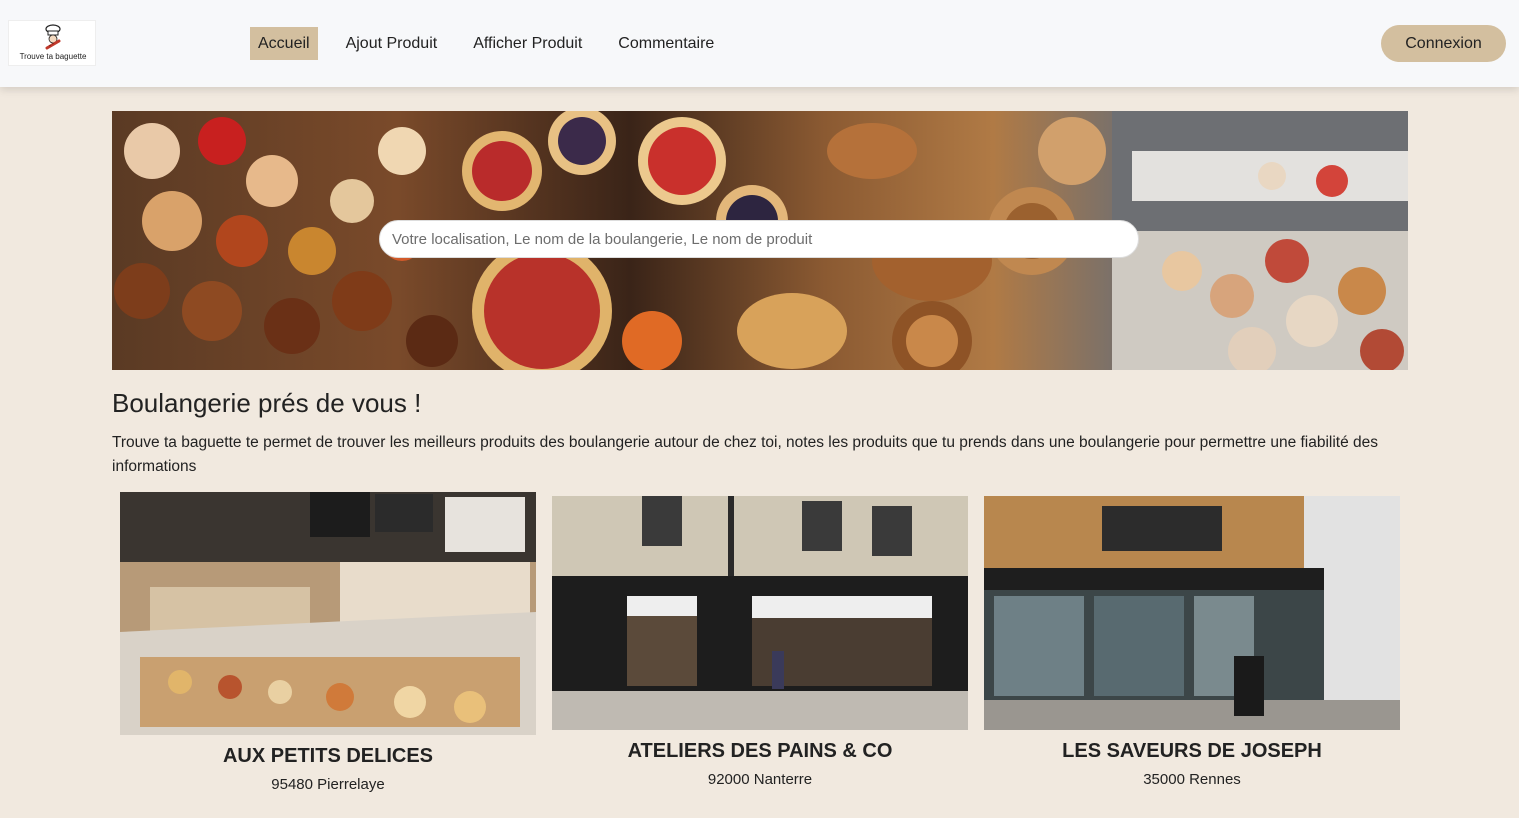 This screenshot has width=1519, height=818. Describe the element at coordinates (1192, 751) in the screenshot. I see `bakery-name: LES SAVEURS DE JOSEPH` at that location.